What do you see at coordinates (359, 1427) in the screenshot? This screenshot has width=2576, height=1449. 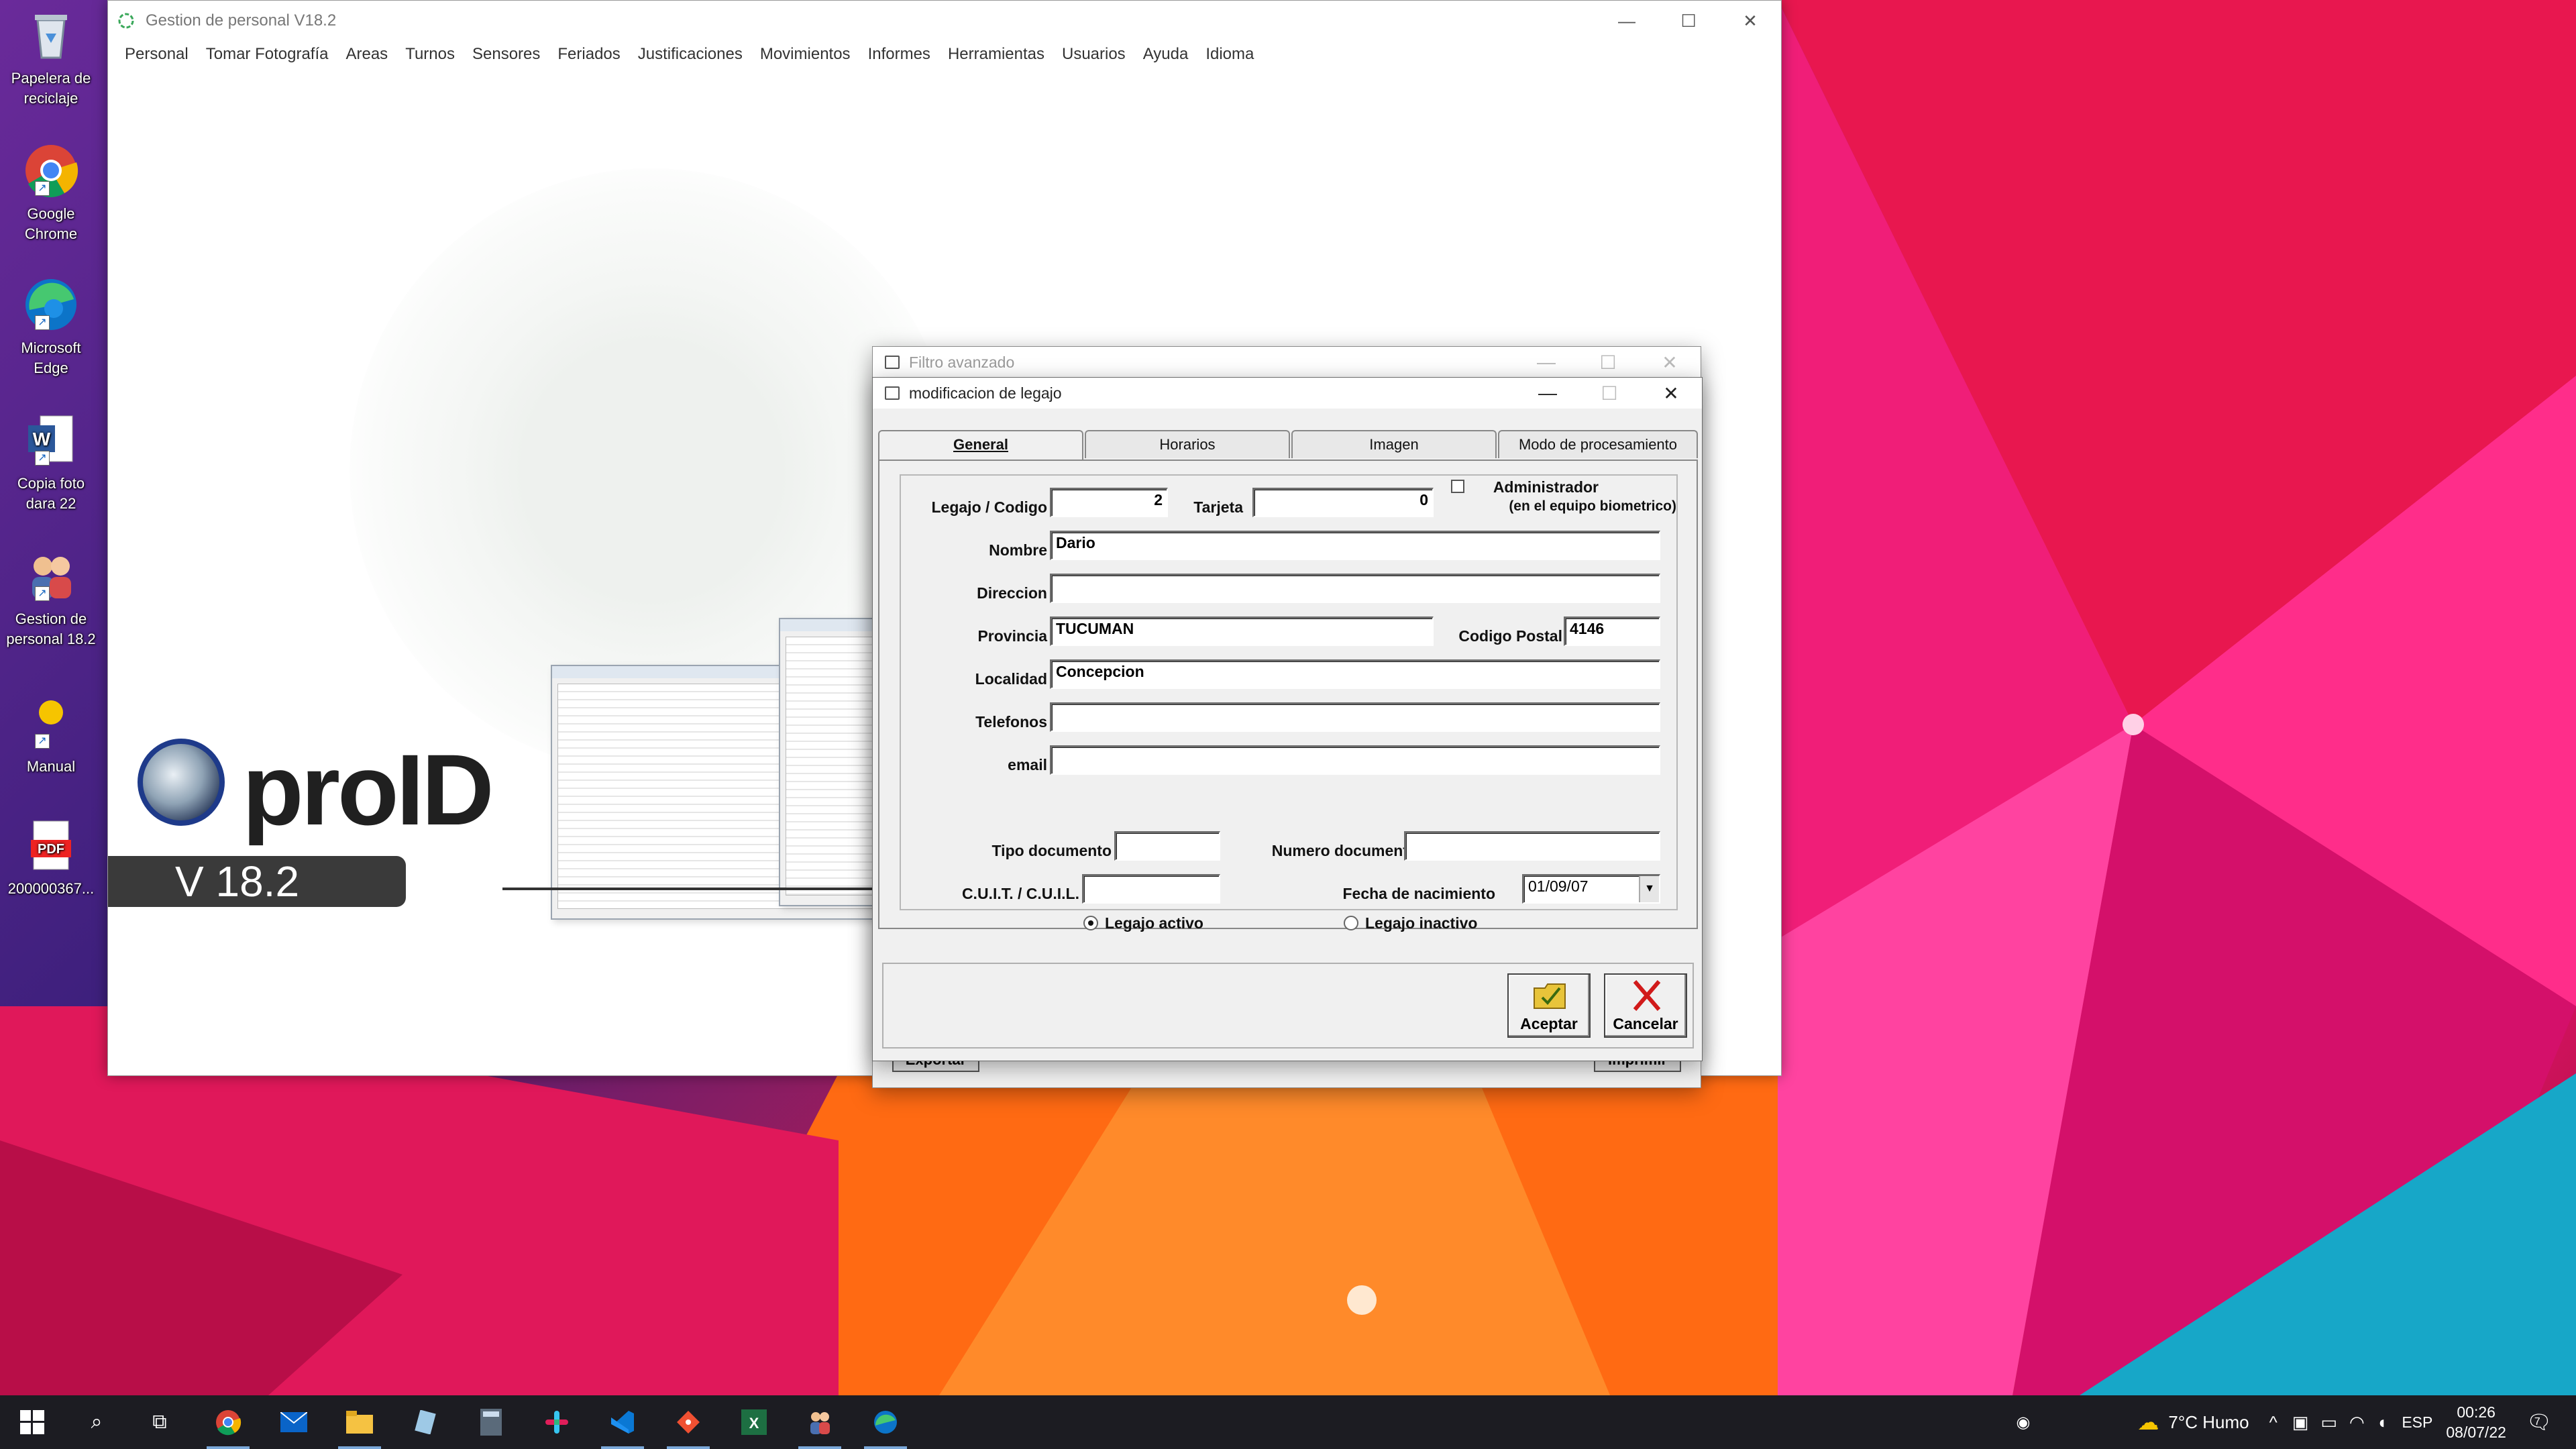 I see `taskbar-explorer-icon` at bounding box center [359, 1427].